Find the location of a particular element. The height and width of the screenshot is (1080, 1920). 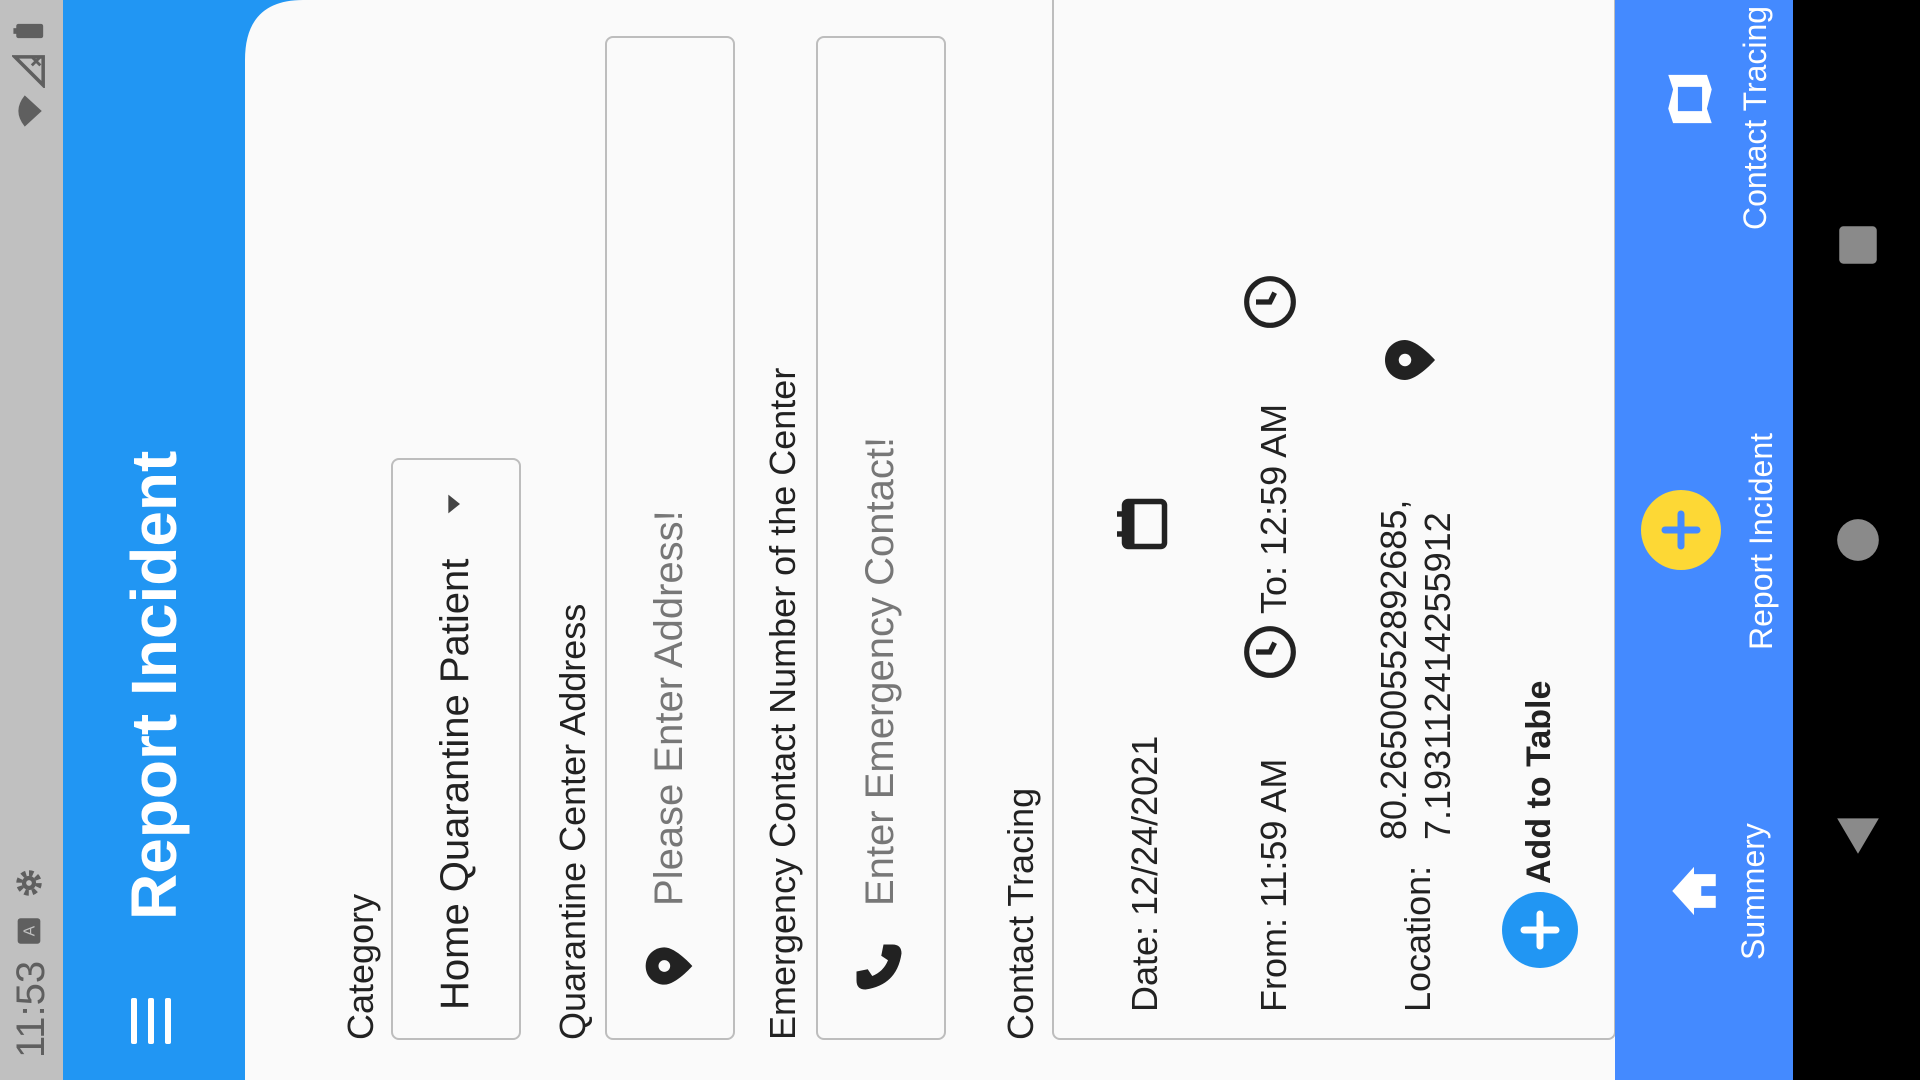

header-curve is located at coordinates (269, 540).